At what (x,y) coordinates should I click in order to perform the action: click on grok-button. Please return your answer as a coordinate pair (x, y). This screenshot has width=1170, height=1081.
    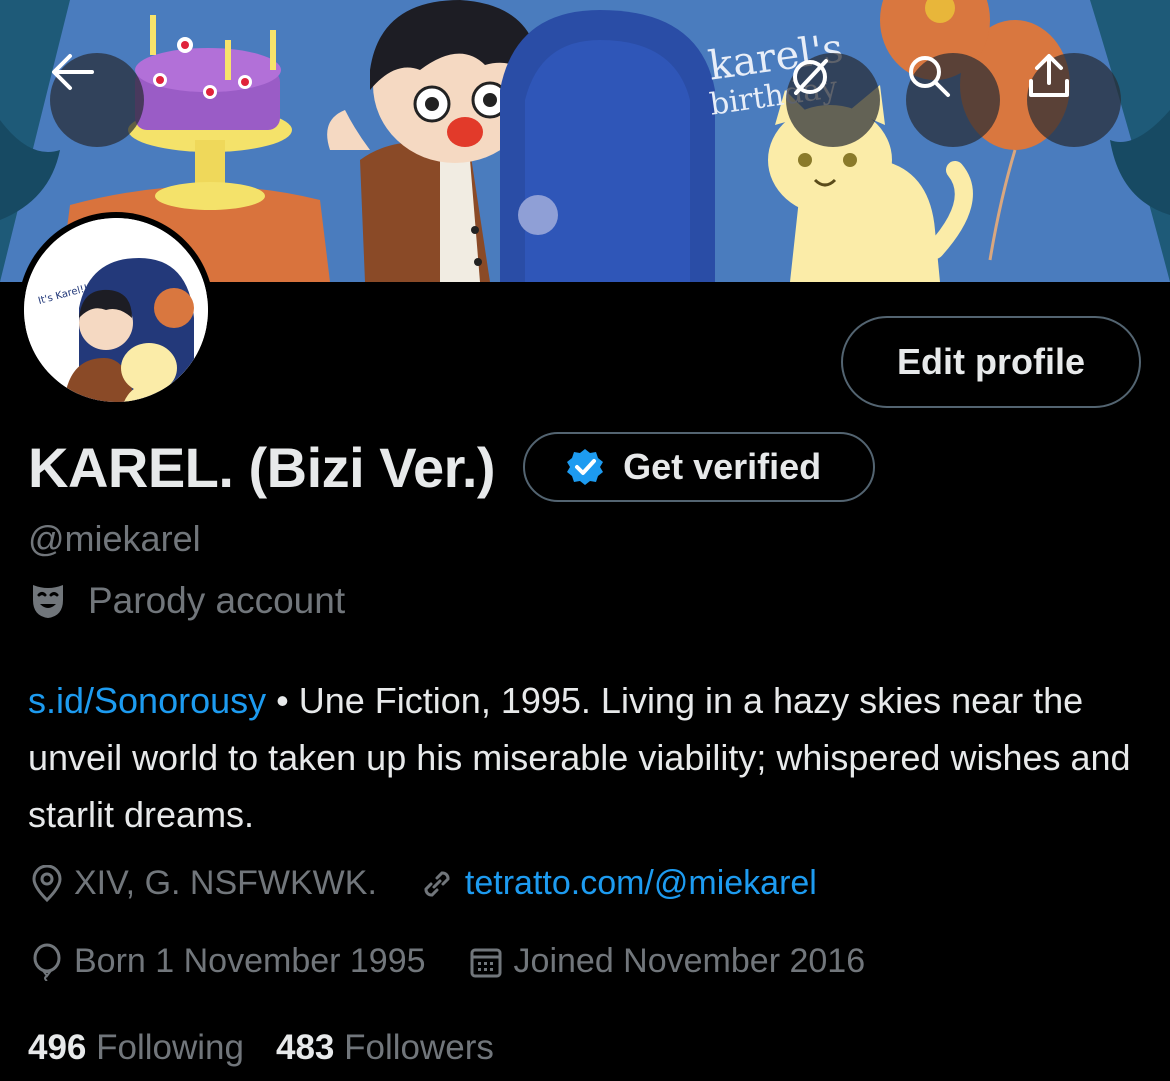
    Looking at the image, I should click on (833, 100).